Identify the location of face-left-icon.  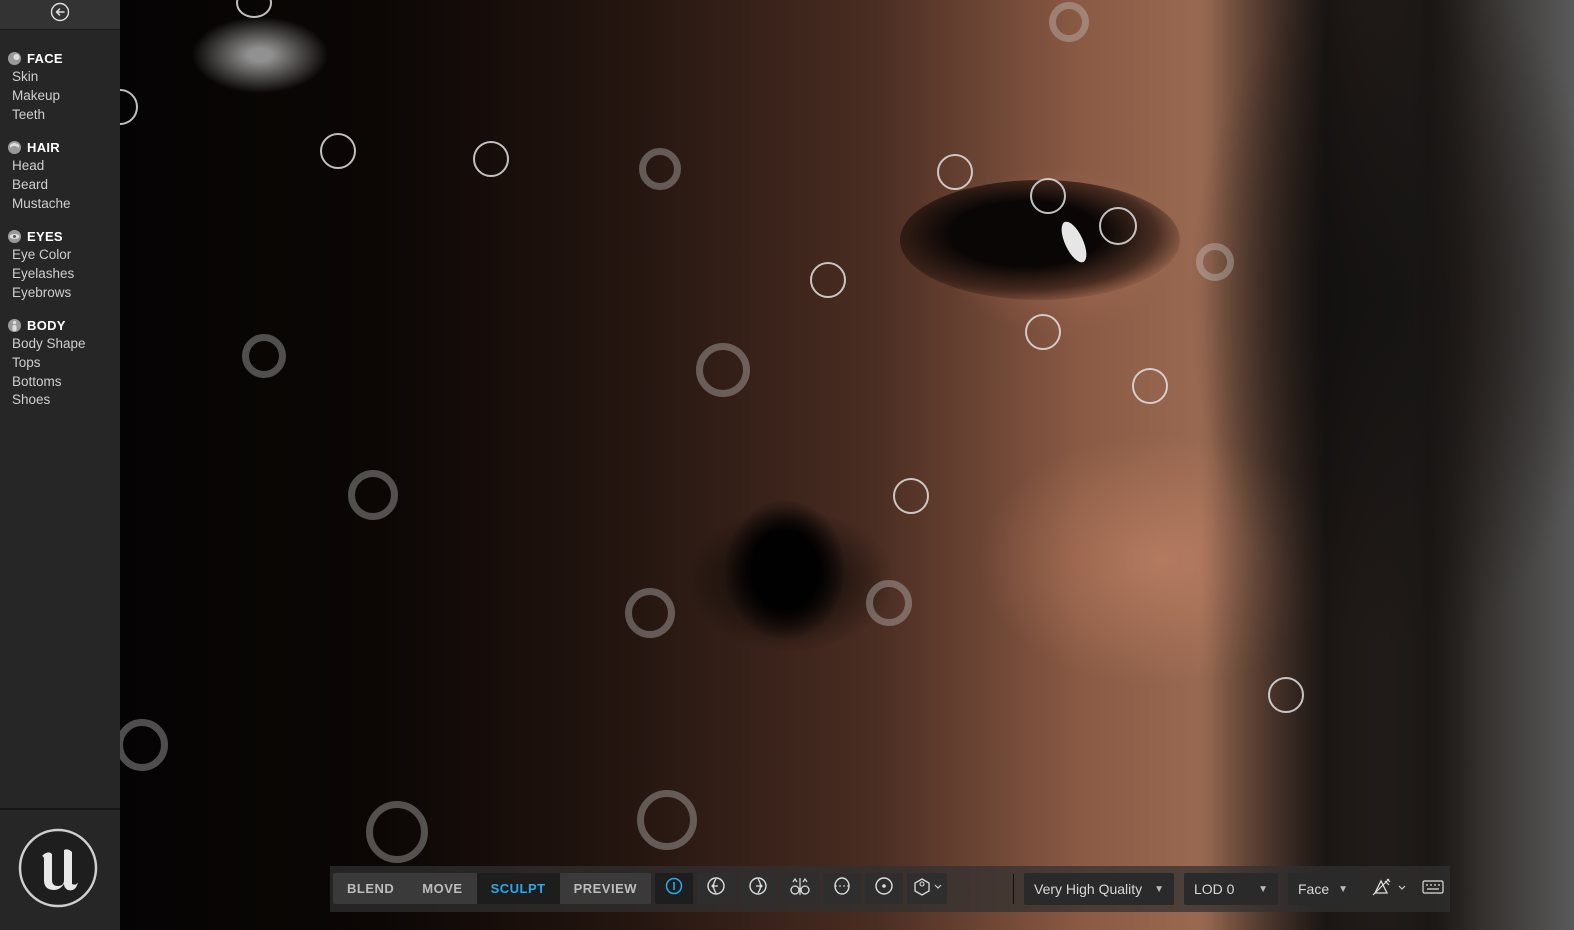
(716, 888).